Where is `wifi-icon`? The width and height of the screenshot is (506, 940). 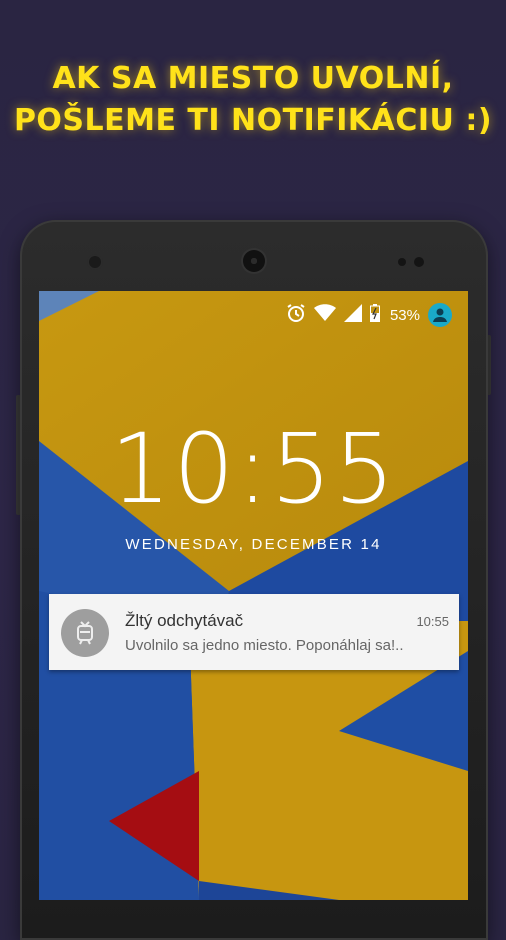
wifi-icon is located at coordinates (324, 315).